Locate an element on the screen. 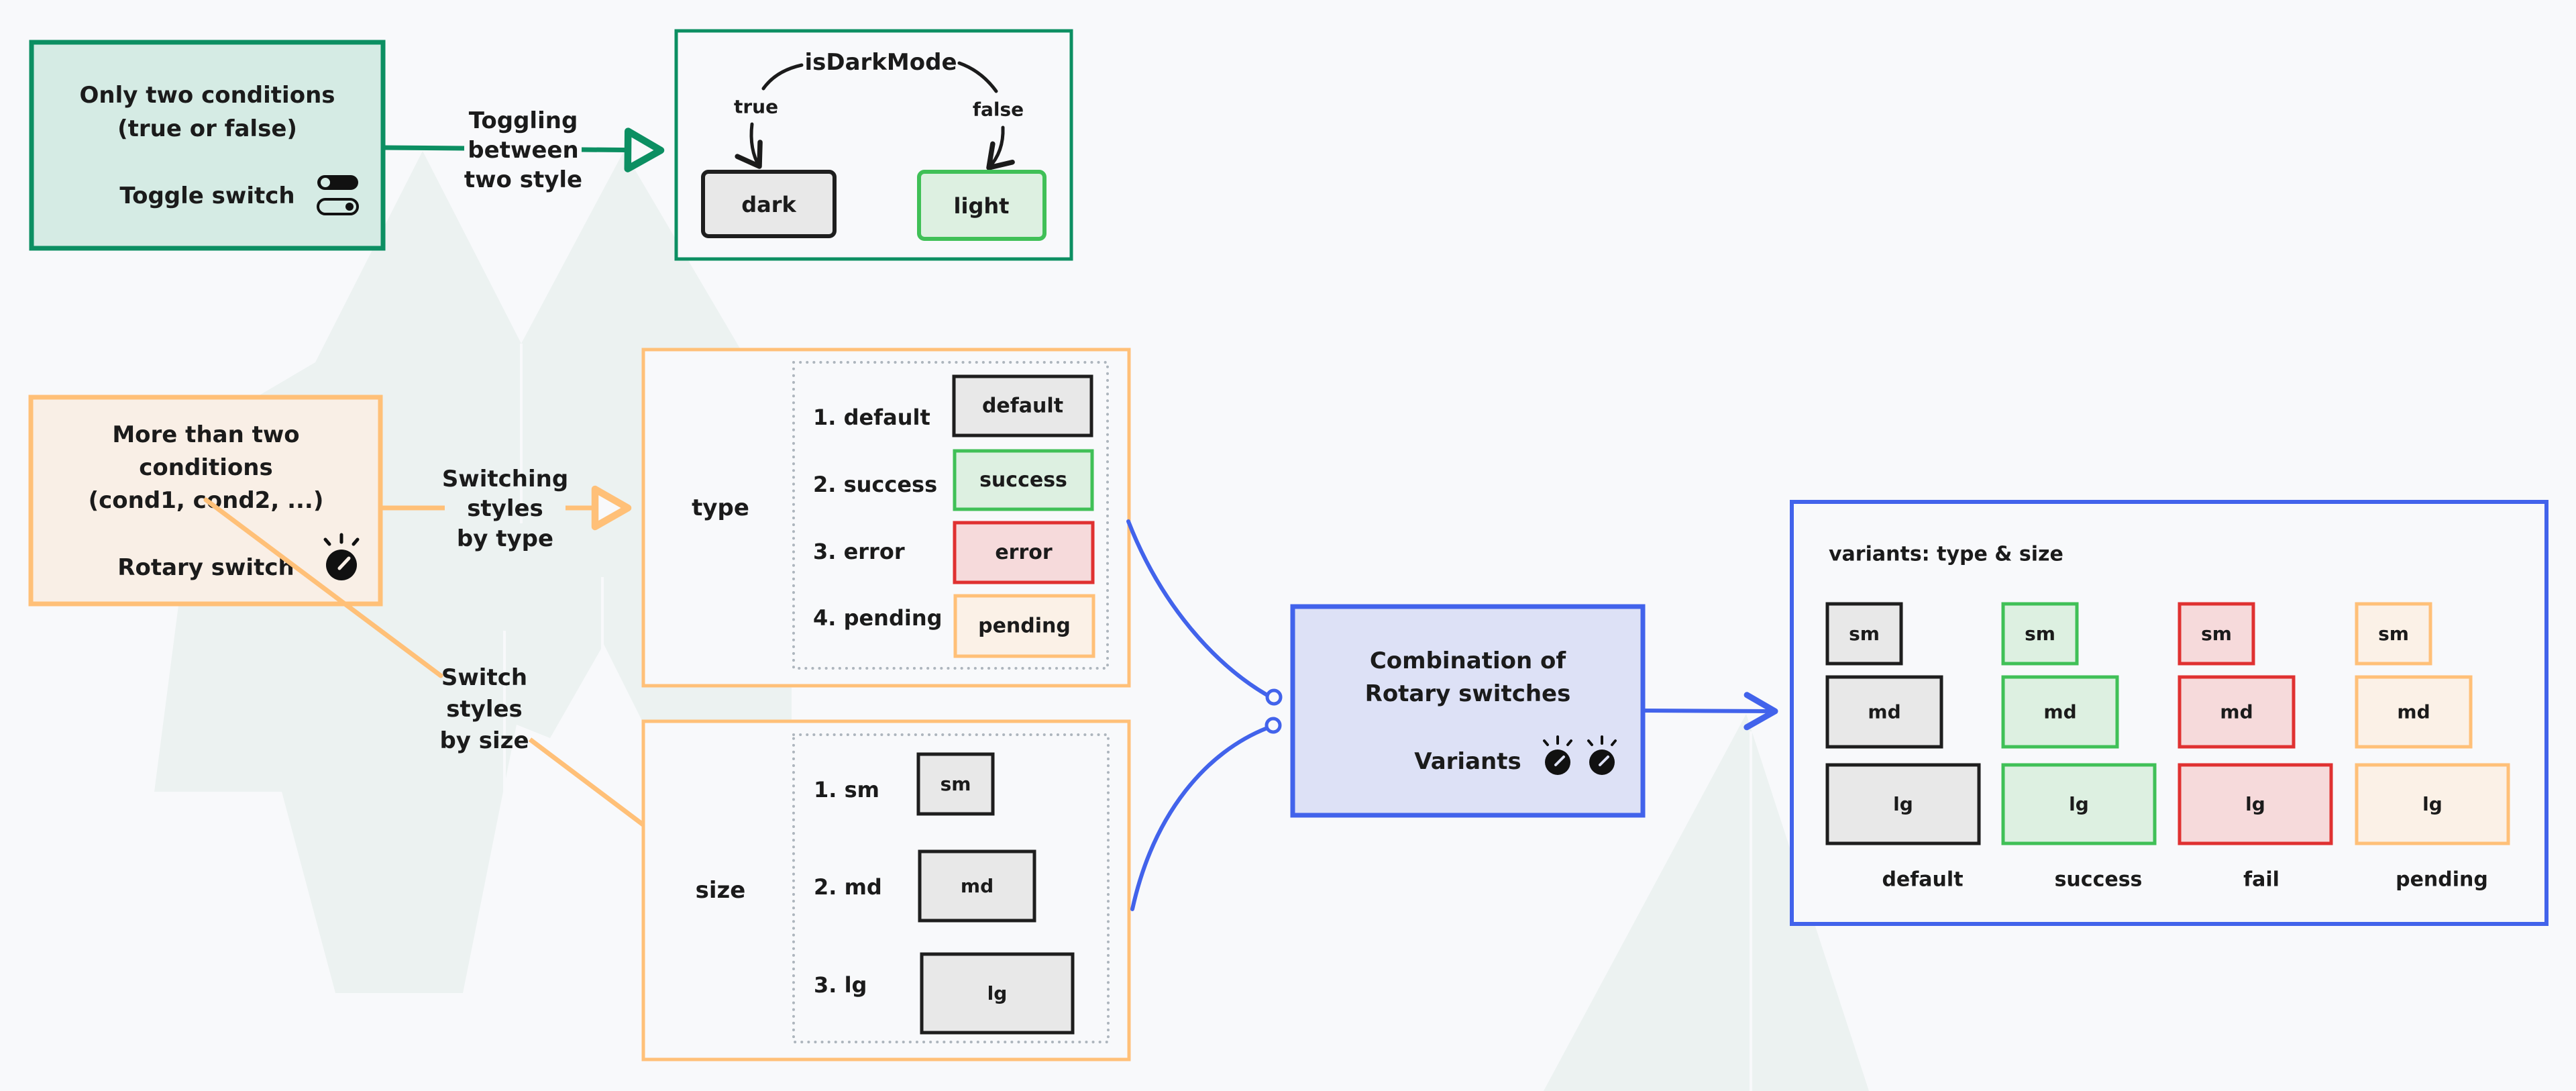 The image size is (2576, 1091). combination-caption: Variants is located at coordinates (1467, 761).